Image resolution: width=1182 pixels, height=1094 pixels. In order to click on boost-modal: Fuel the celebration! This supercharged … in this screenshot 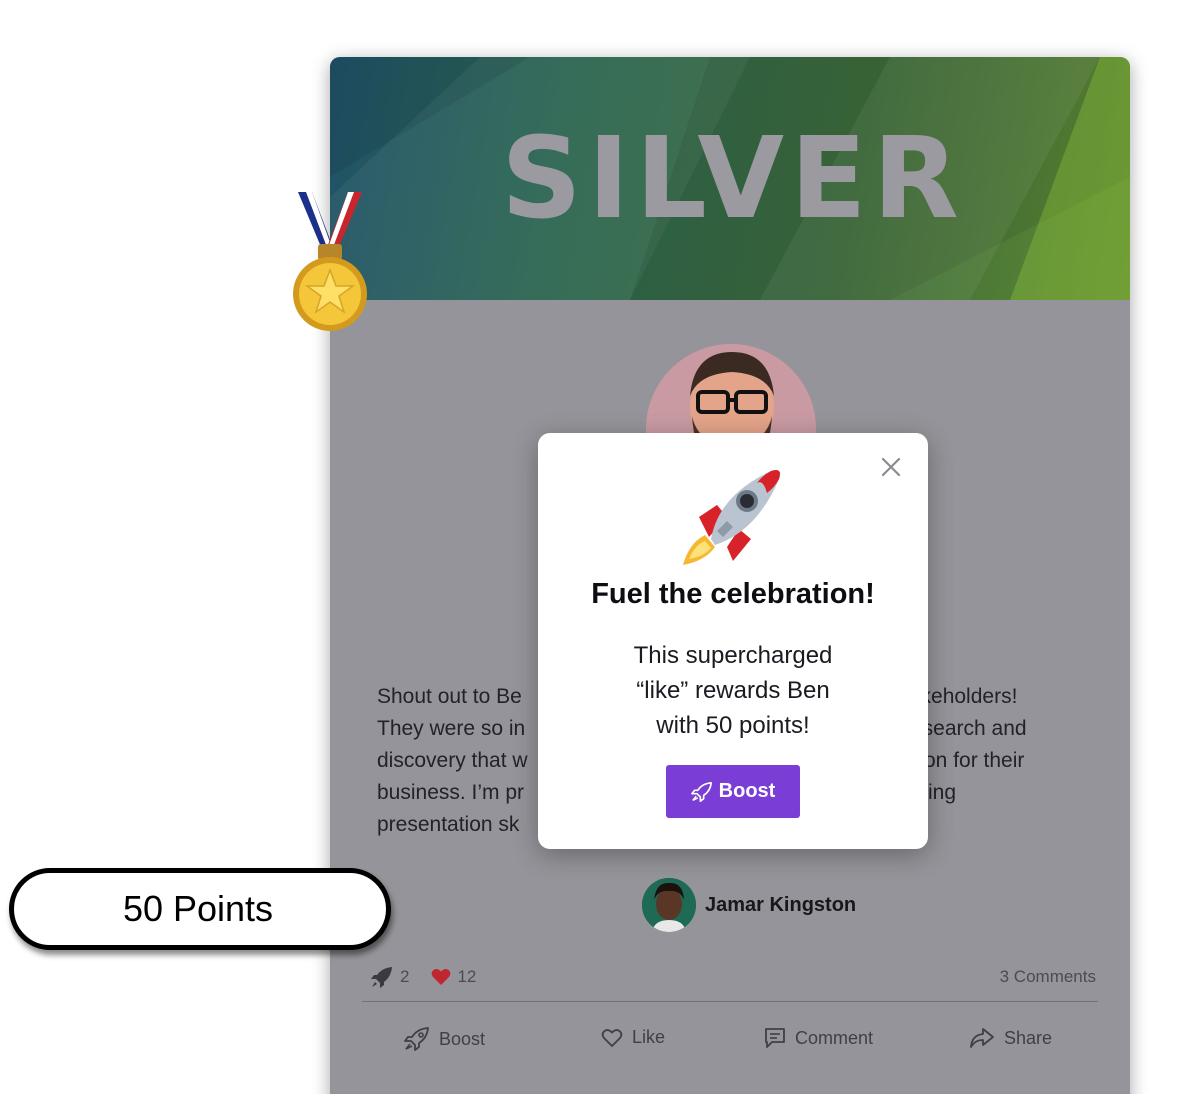, I will do `click(733, 641)`.